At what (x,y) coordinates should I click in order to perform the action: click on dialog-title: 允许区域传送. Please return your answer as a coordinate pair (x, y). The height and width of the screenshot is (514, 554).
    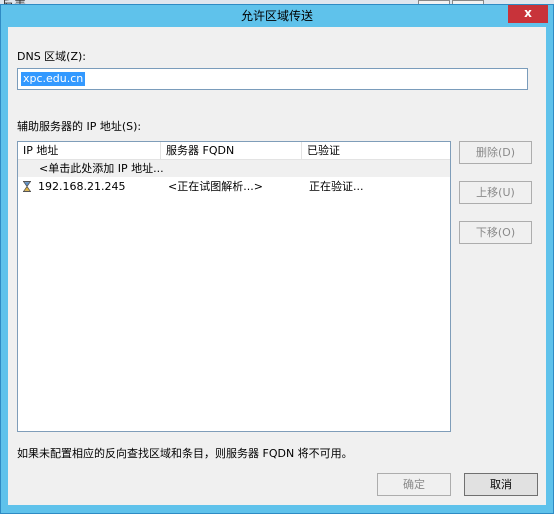
    Looking at the image, I should click on (276, 16).